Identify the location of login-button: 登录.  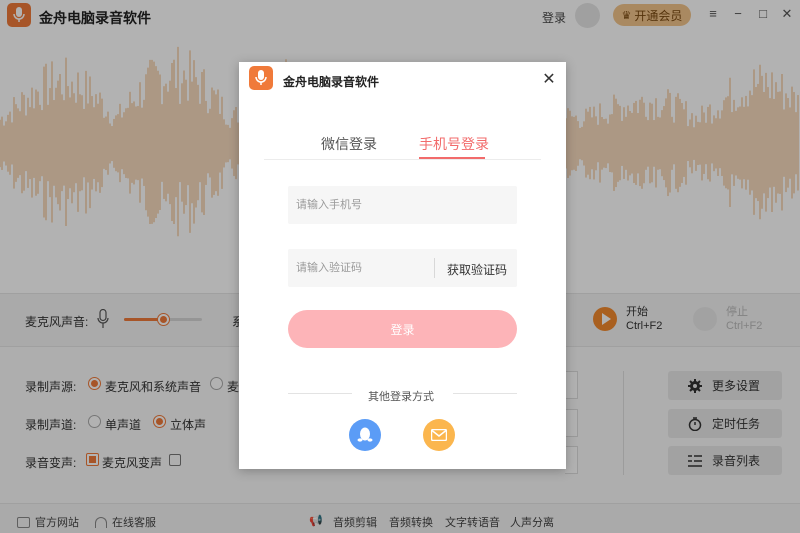
(402, 329).